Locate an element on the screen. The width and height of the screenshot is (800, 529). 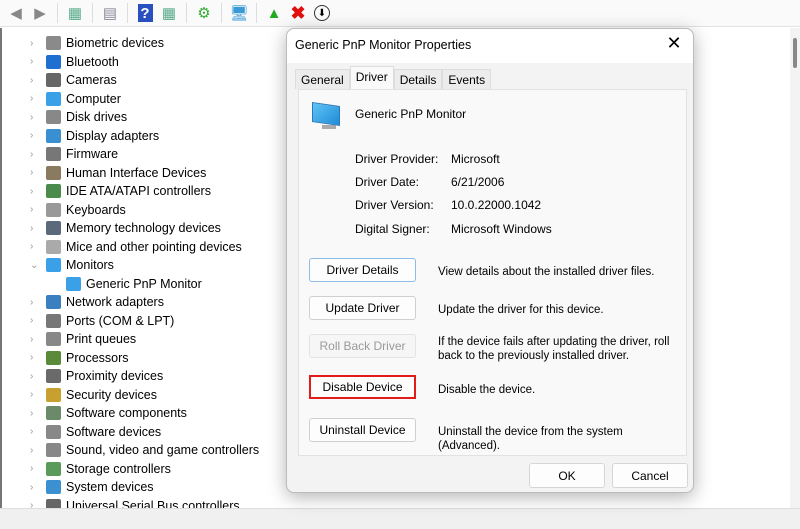
tree-child-item: Generic PnP Monitor is located at coordinates (102, 284).